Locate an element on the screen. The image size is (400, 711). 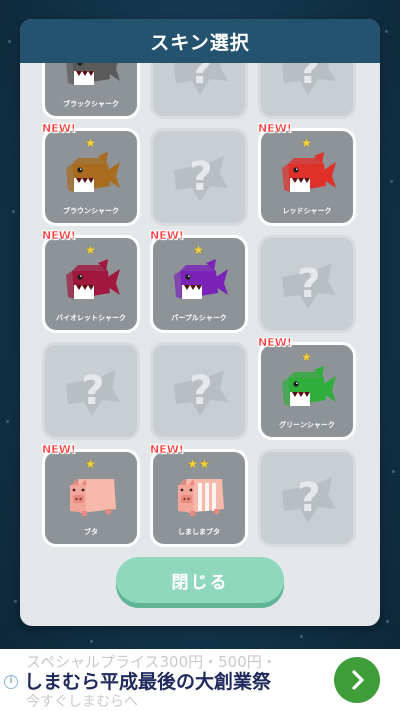
ad-open-button is located at coordinates (357, 680).